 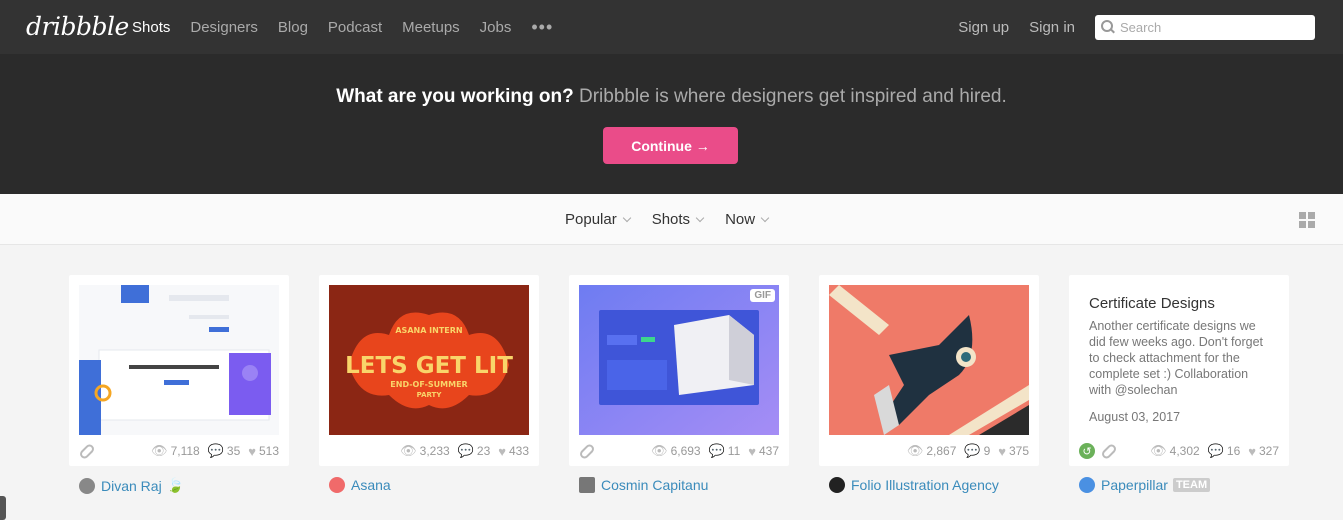 I want to click on type-filter-label: Shots, so click(x=671, y=219).